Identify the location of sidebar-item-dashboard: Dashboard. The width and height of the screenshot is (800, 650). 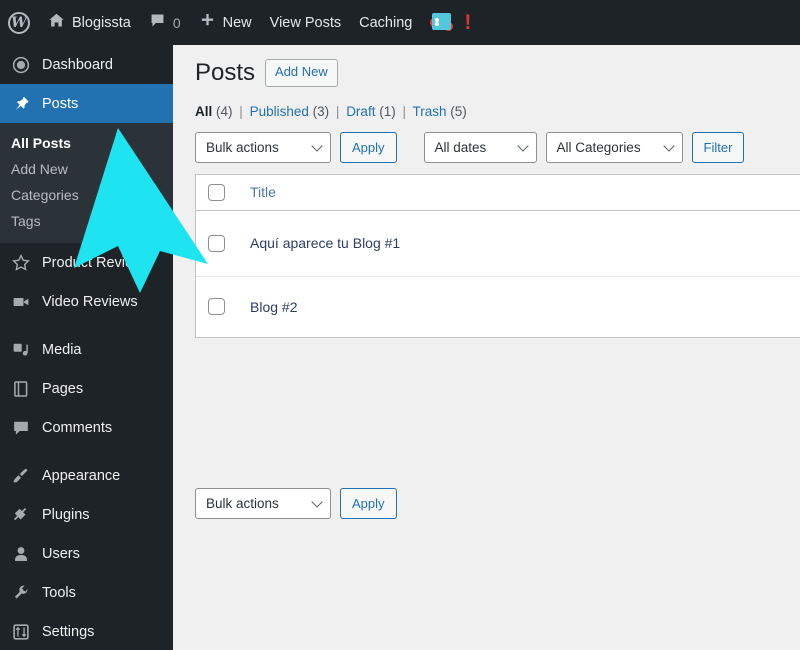
(86, 64).